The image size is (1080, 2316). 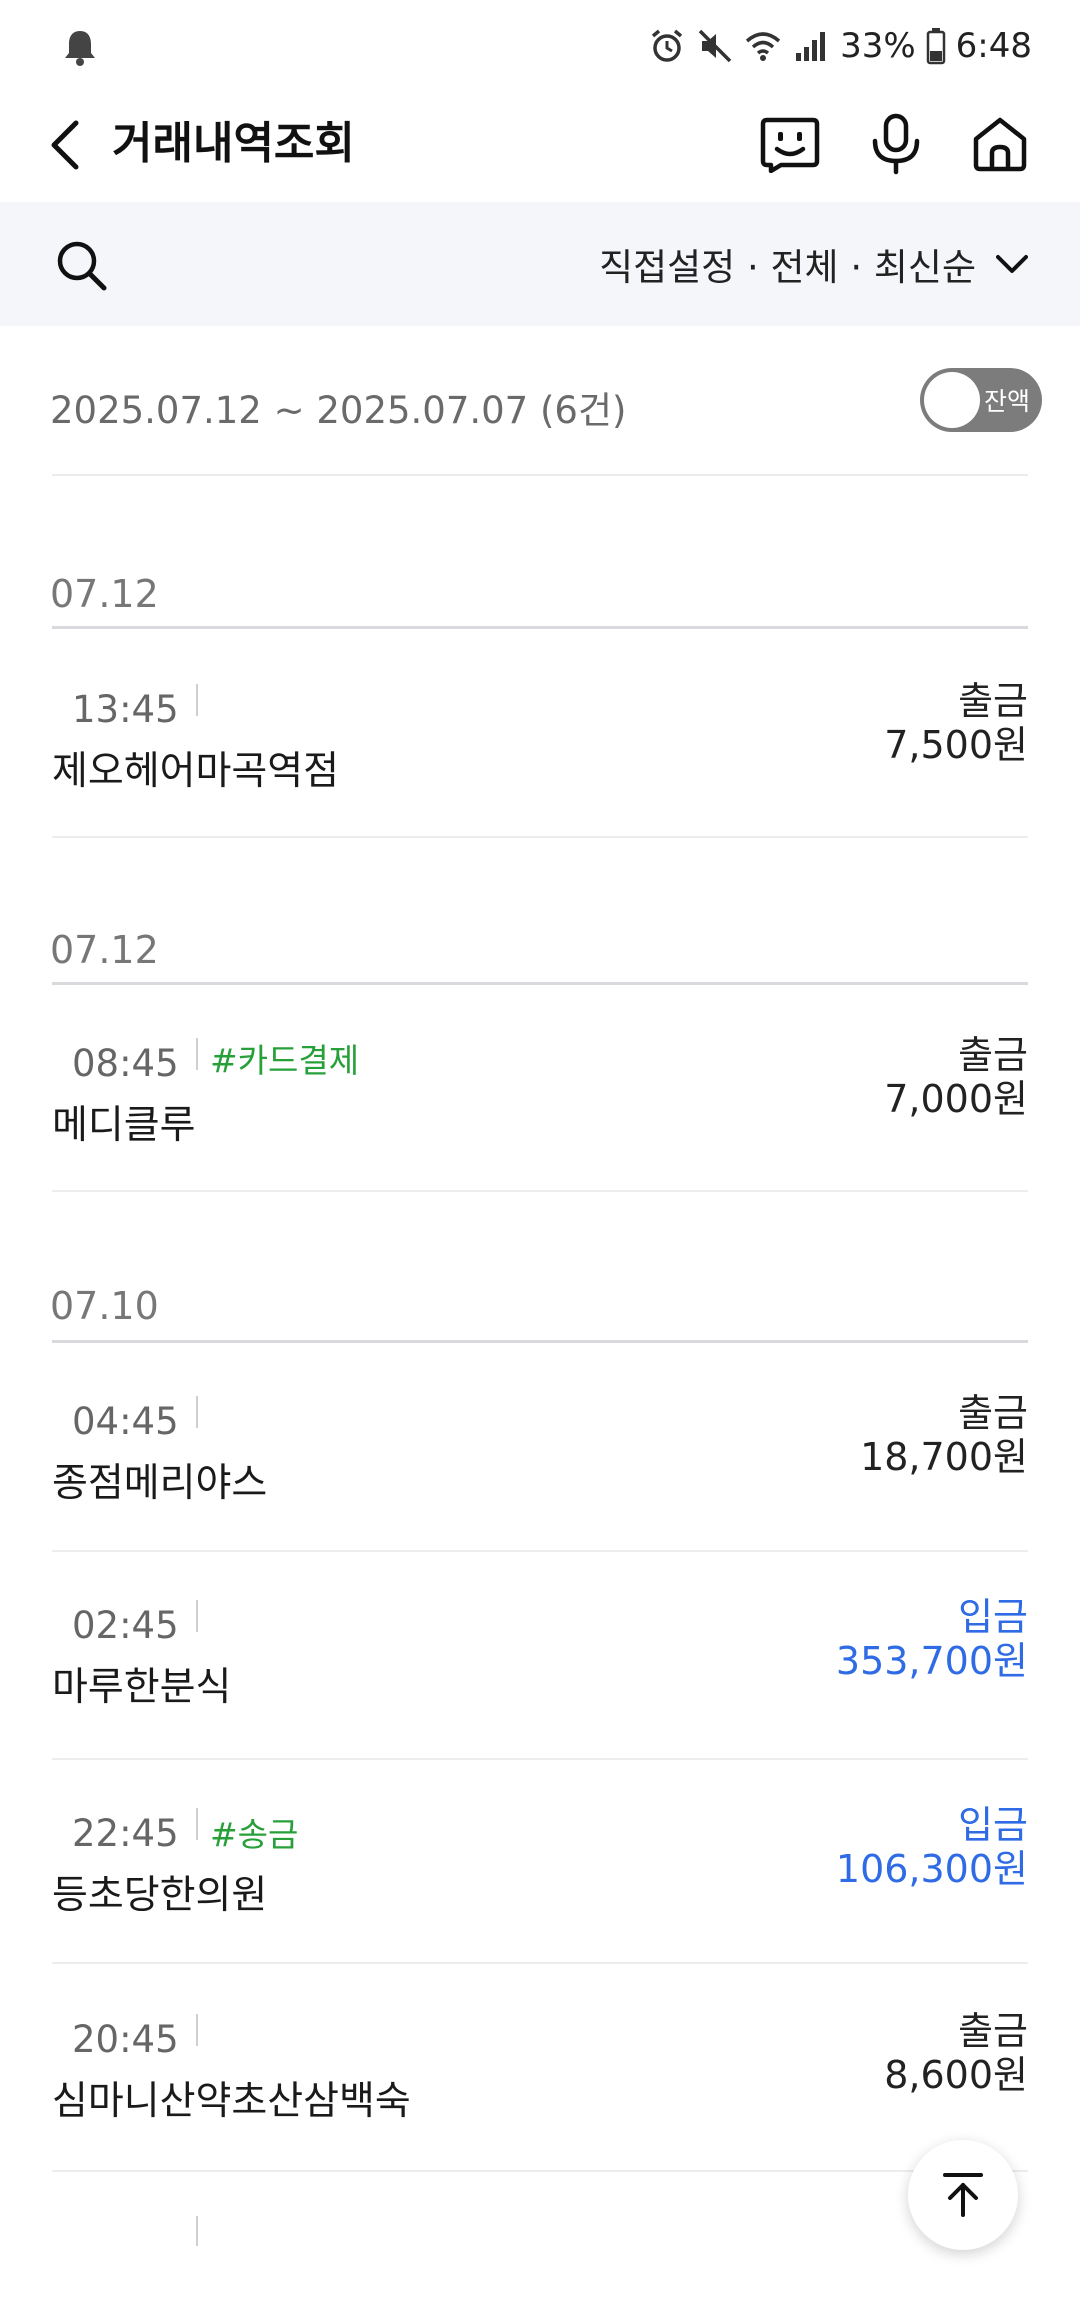 What do you see at coordinates (956, 2075) in the screenshot?
I see `transaction-amount: 8,600원` at bounding box center [956, 2075].